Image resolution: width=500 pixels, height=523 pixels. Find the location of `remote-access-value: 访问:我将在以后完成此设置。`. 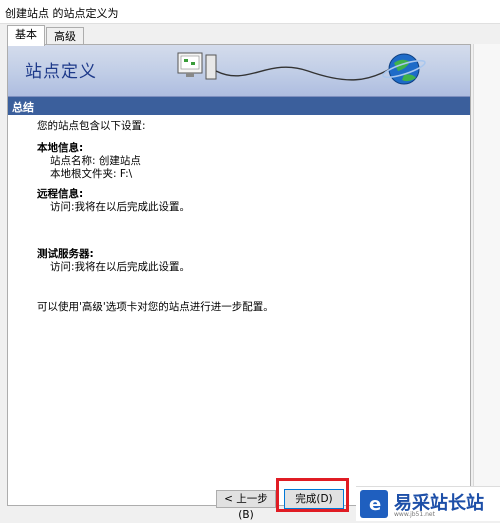

remote-access-value: 访问:我将在以后完成此设置。 is located at coordinates (120, 207).